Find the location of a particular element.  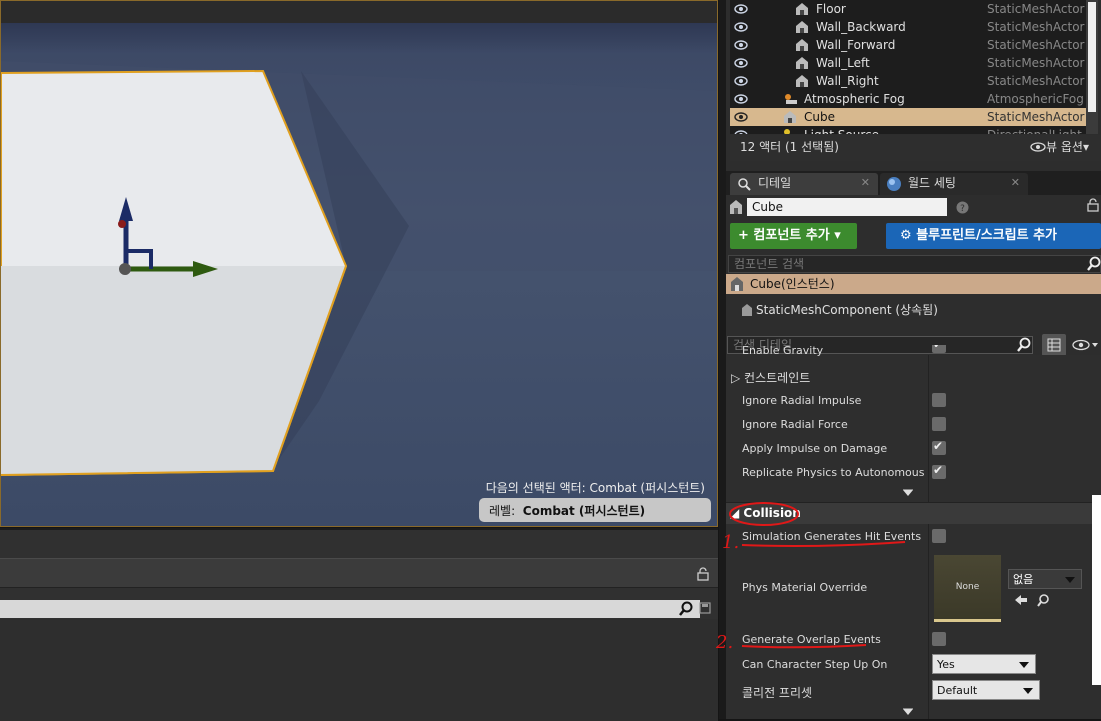

tab-world-settings: 월드 세팅 ✕ is located at coordinates (954, 184).